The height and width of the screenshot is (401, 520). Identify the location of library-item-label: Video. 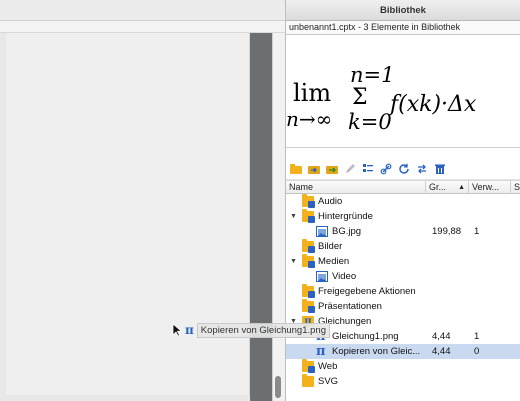
(344, 276).